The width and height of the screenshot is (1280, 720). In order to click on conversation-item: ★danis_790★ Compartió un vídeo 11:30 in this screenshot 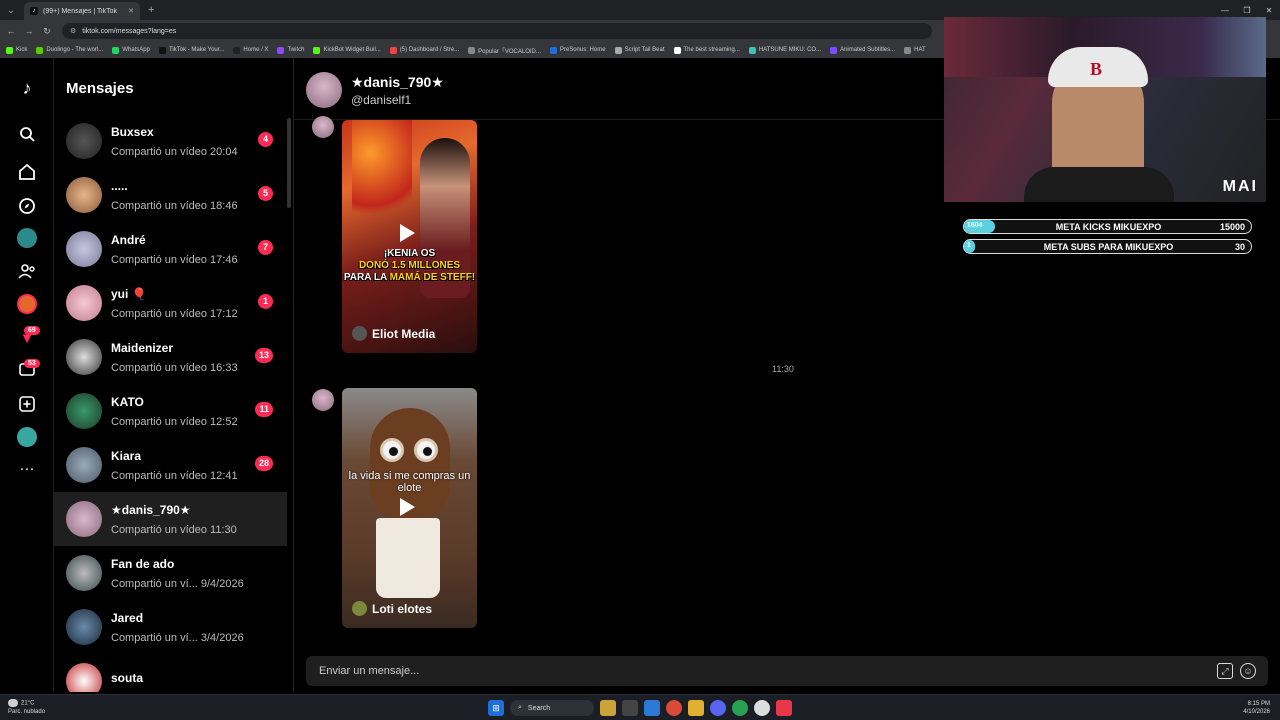, I will do `click(170, 519)`.